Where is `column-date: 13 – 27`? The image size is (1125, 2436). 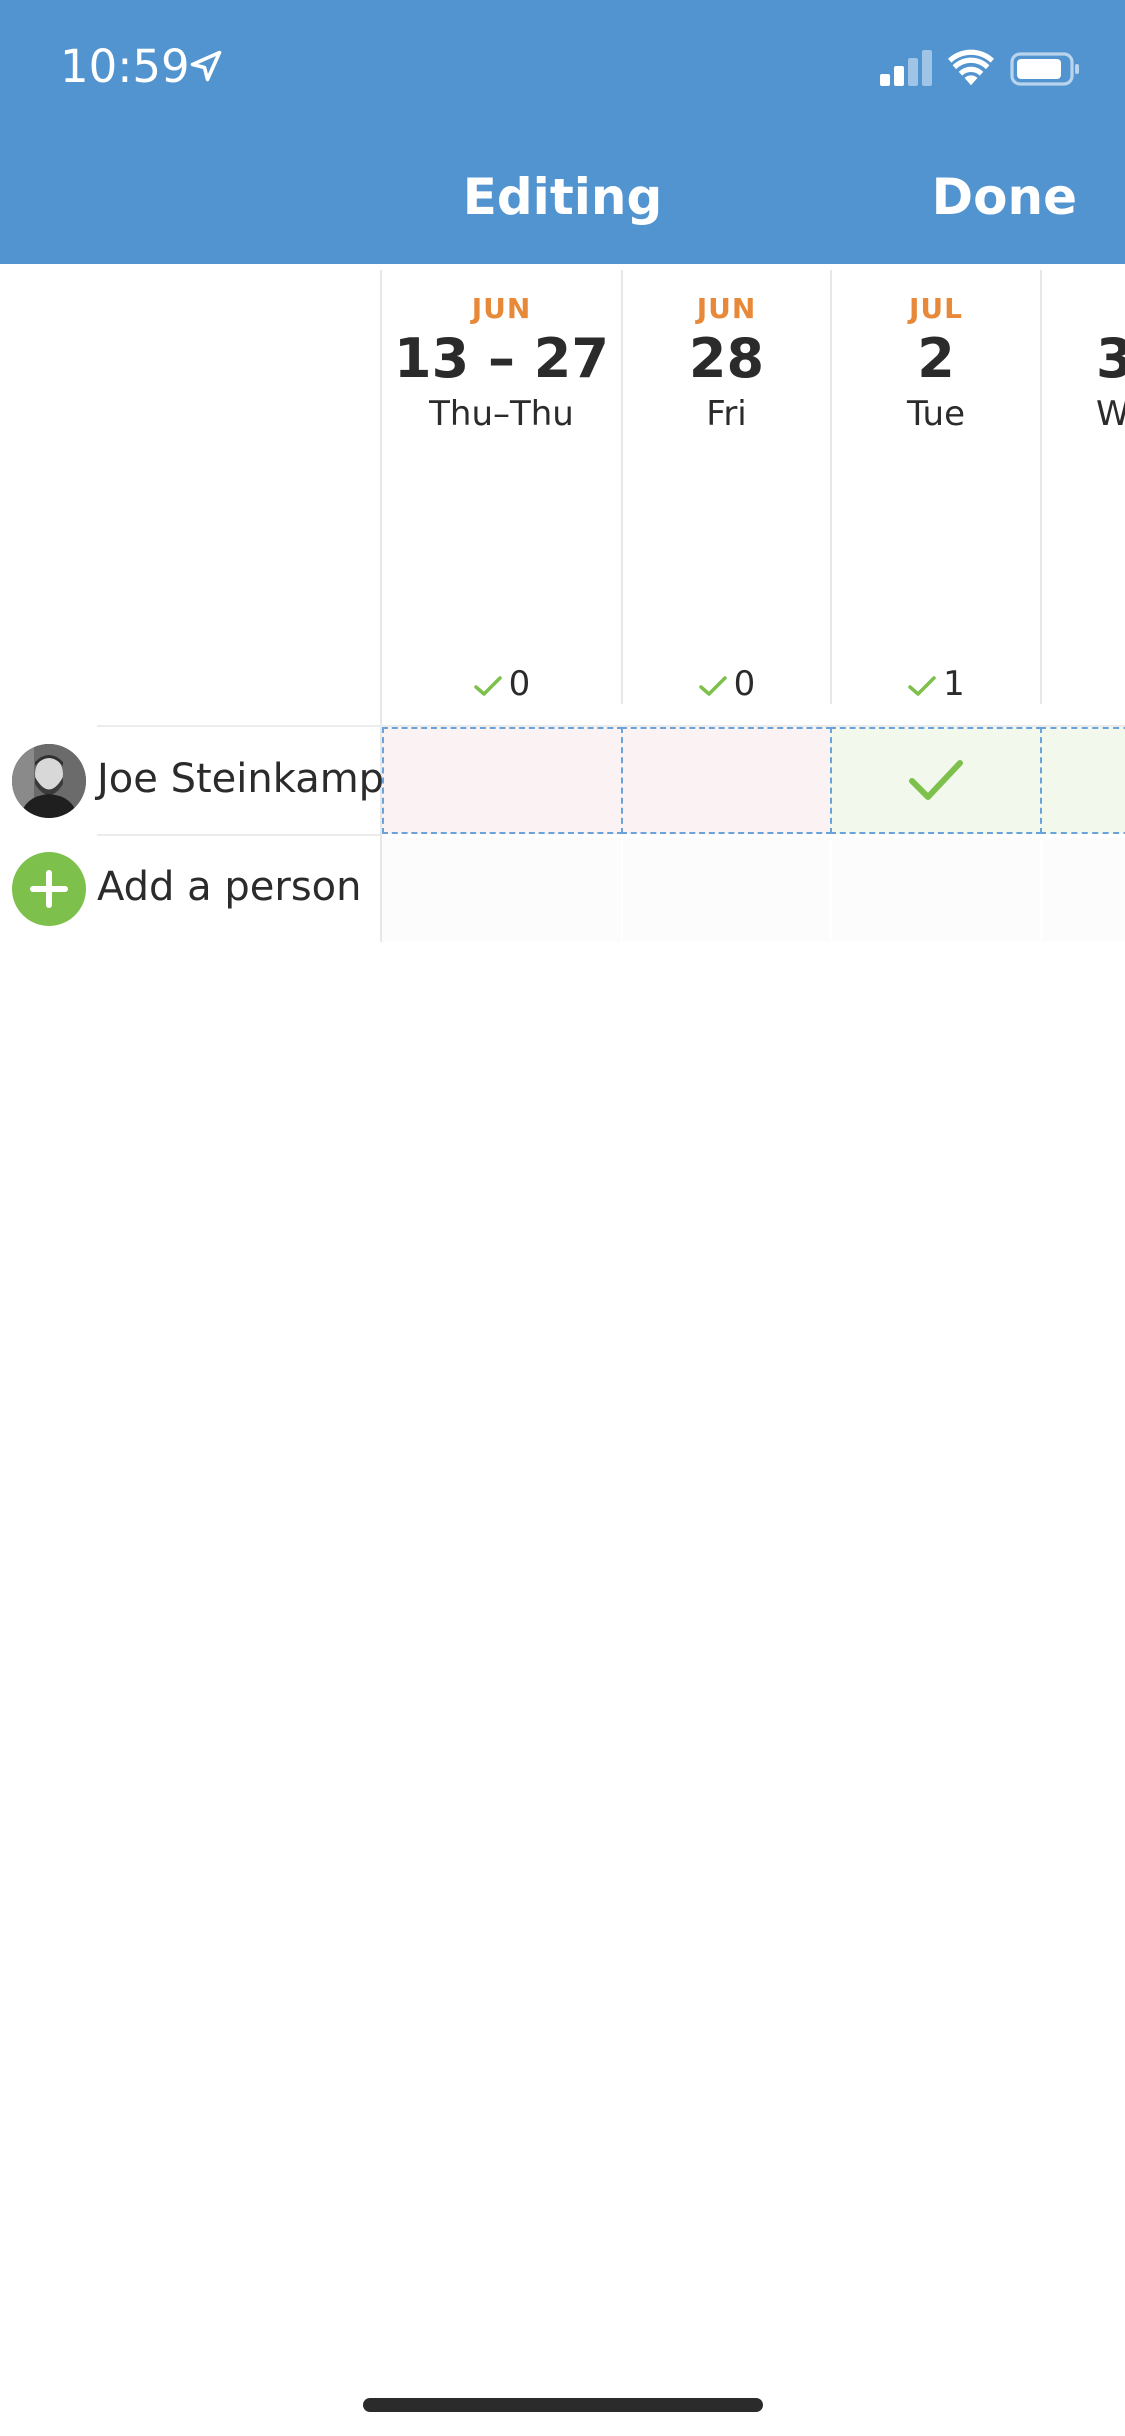 column-date: 13 – 27 is located at coordinates (501, 358).